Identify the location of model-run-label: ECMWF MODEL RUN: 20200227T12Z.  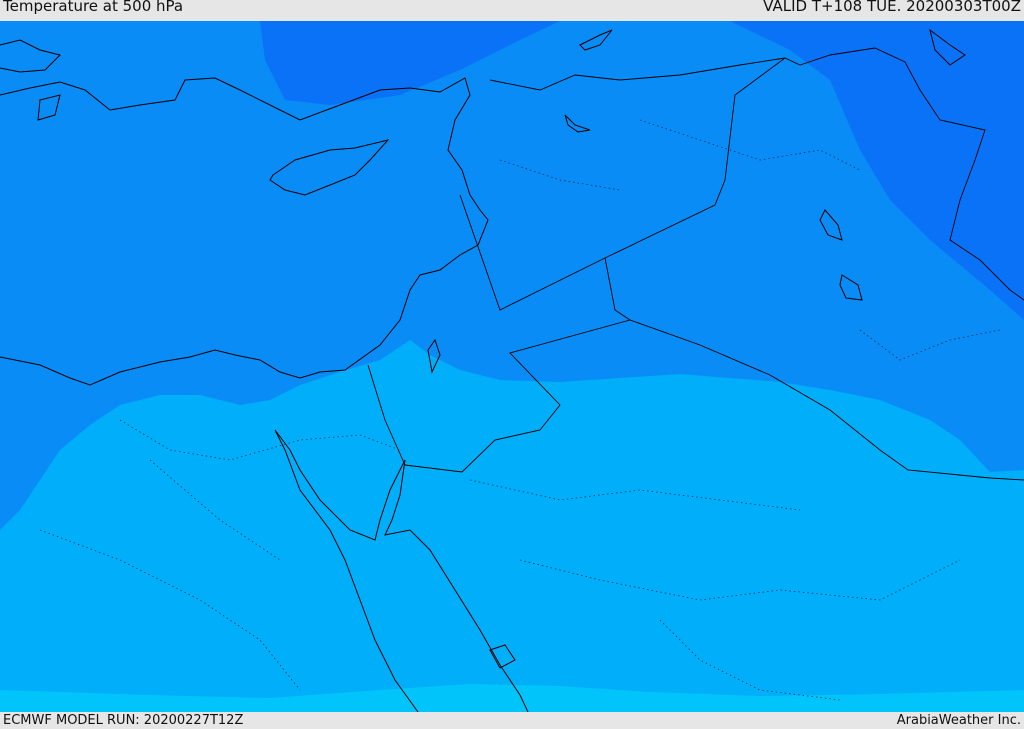
(123, 720).